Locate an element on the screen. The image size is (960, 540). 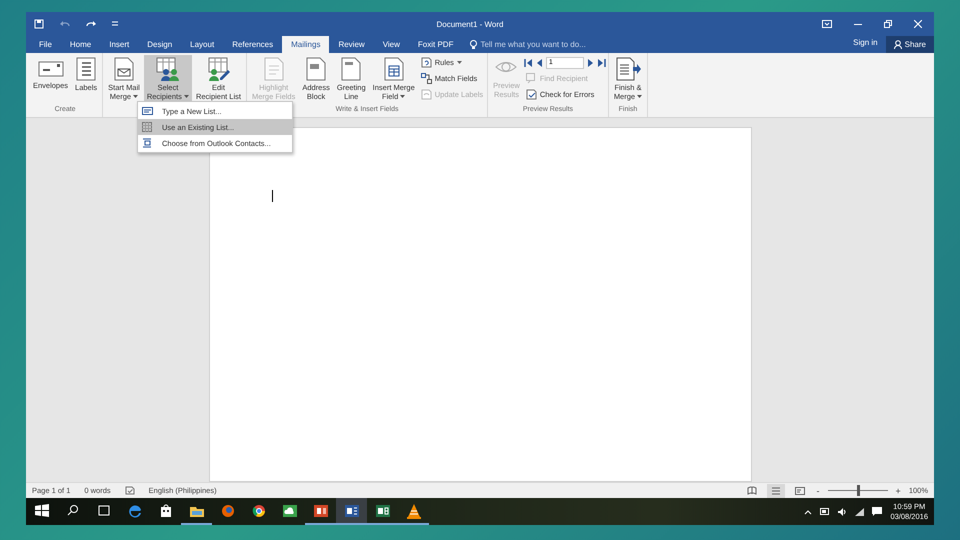
ribbon-tab: Insert is located at coordinates (119, 44).